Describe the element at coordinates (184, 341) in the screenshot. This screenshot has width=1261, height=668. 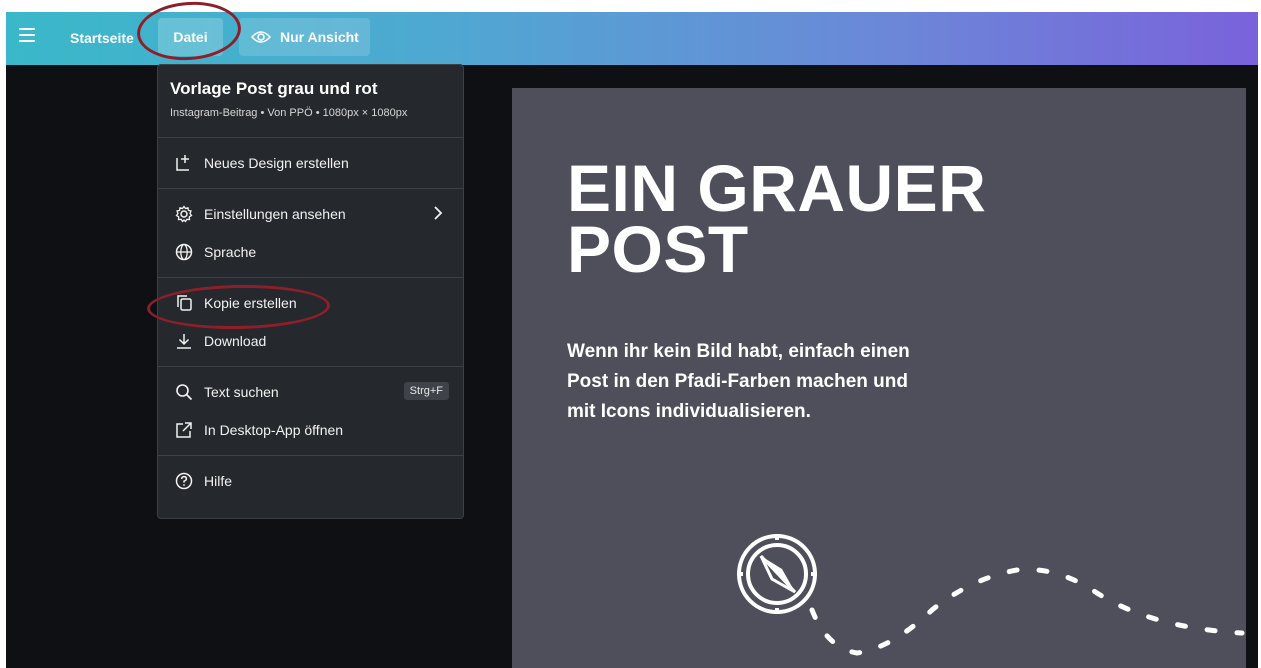
I see `download-icon` at that location.